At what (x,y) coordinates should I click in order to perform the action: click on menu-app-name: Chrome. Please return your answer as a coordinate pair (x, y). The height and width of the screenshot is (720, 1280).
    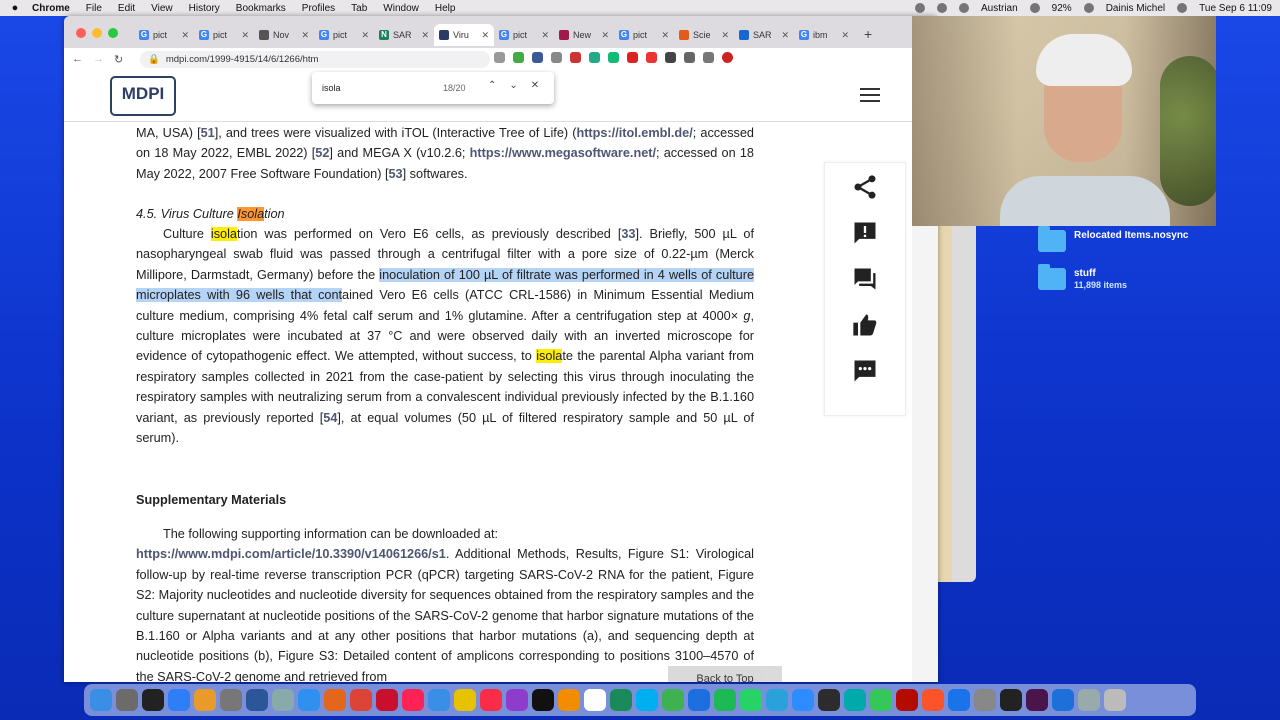
    Looking at the image, I should click on (51, 8).